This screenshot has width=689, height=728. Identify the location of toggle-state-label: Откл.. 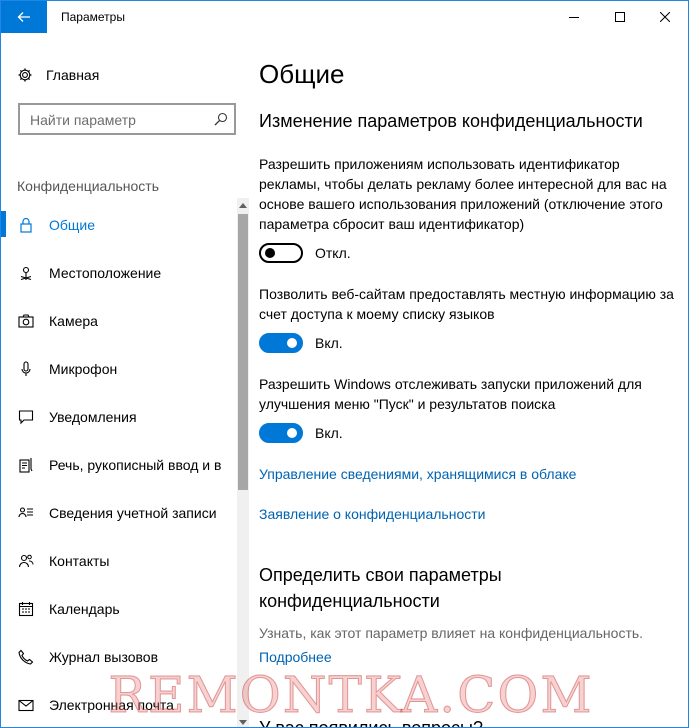
(333, 253).